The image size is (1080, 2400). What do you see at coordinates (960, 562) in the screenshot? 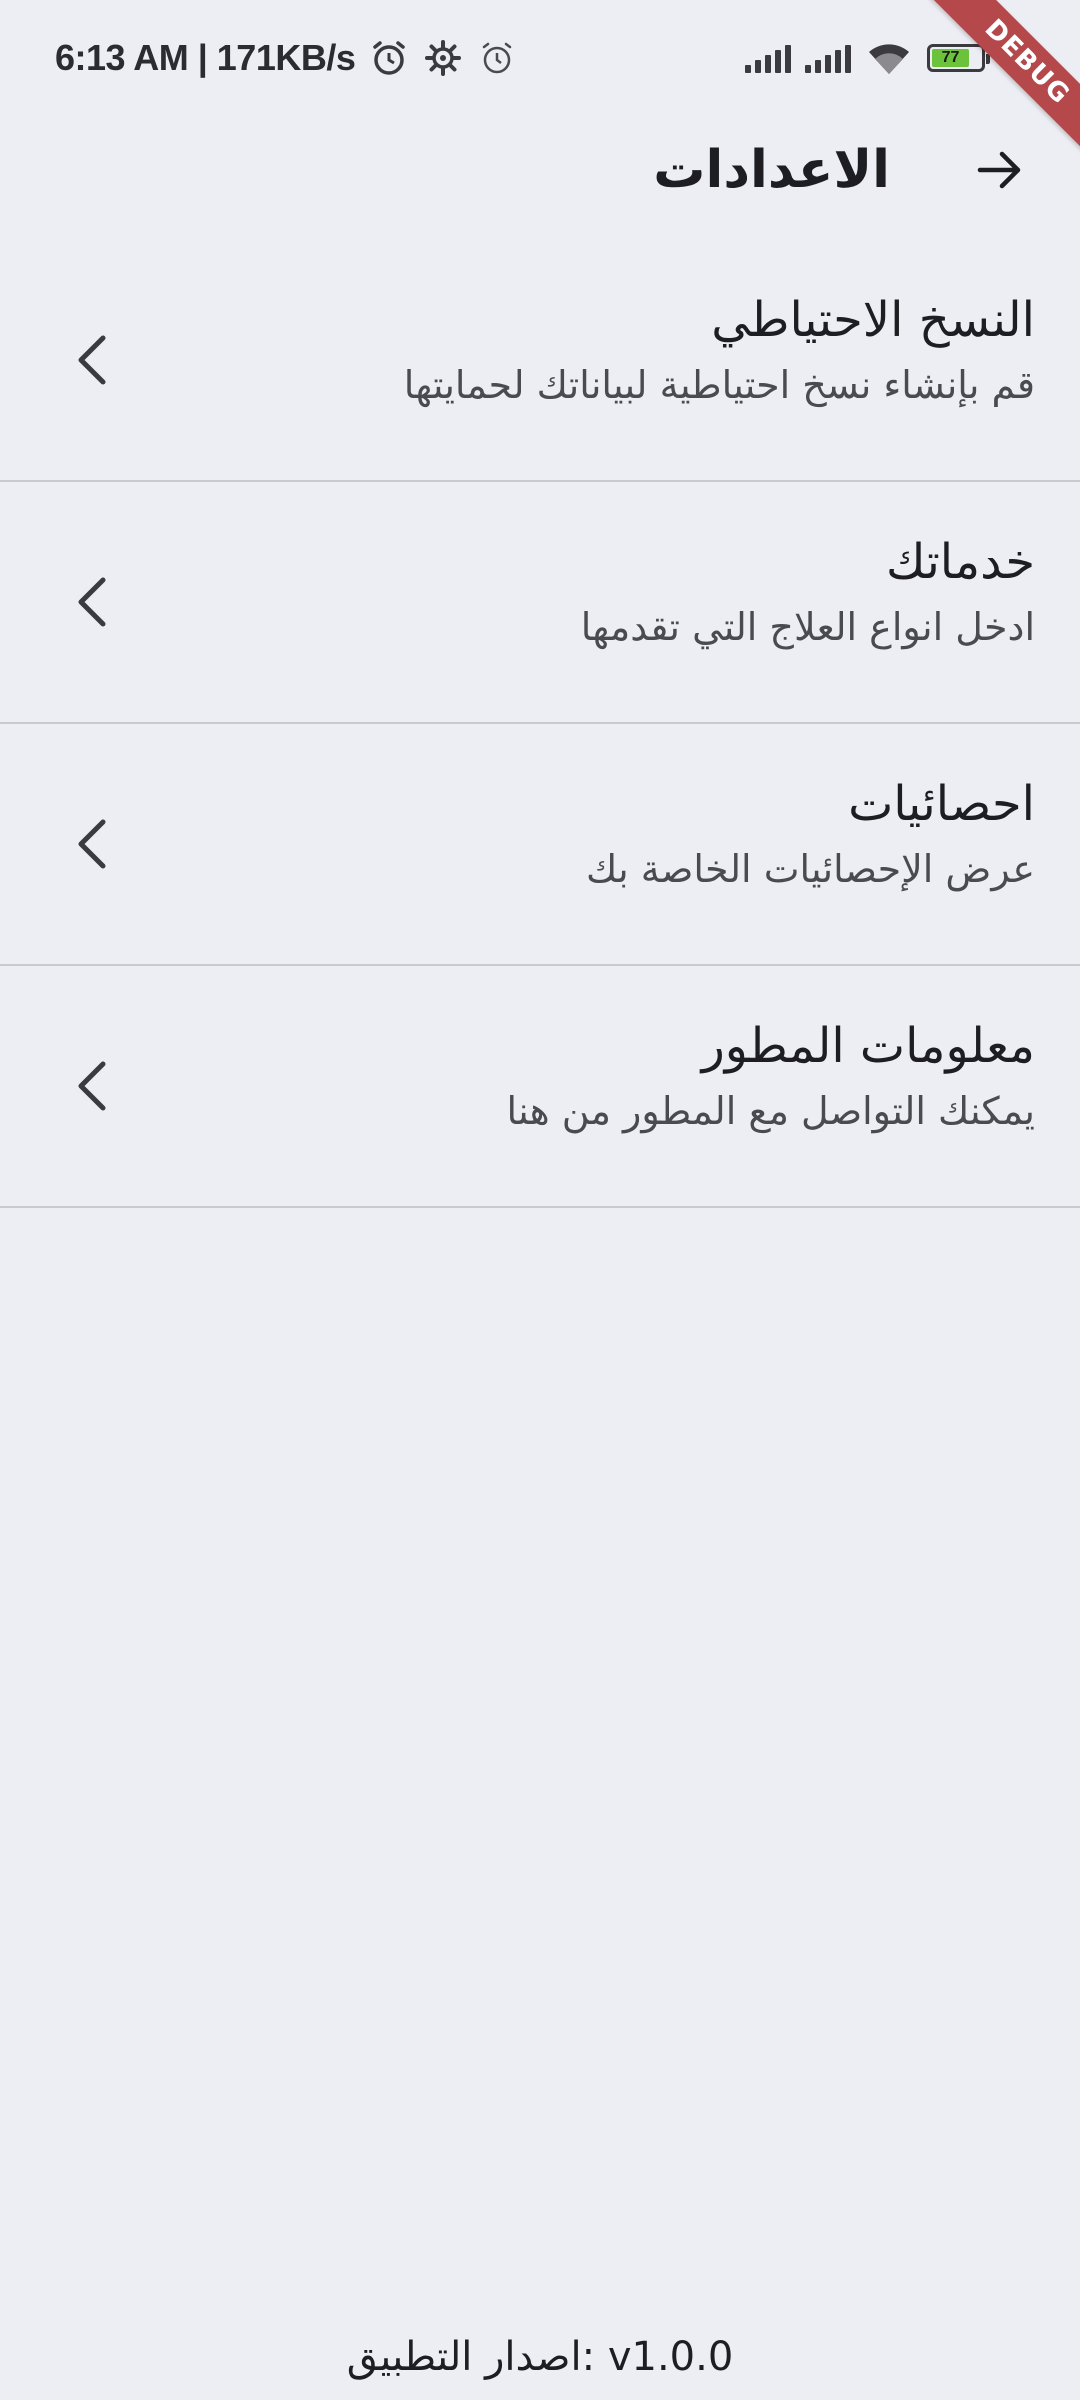
I see `list-item-title: خدماتك` at bounding box center [960, 562].